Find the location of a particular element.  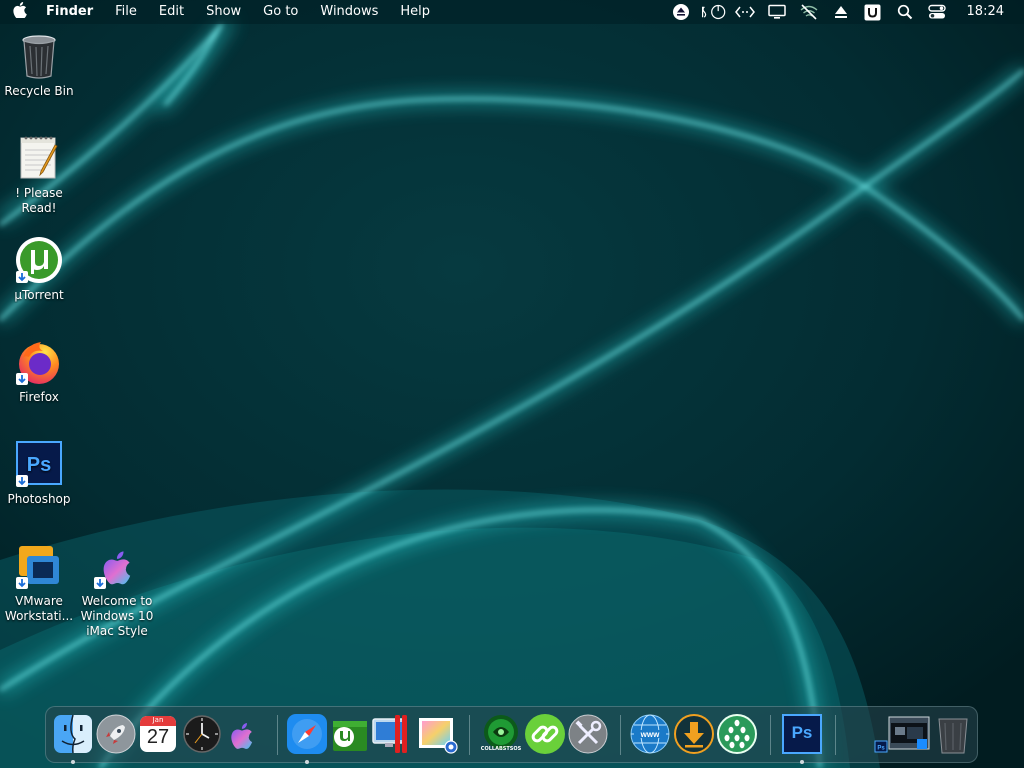

menu-windows: Windows is located at coordinates (349, 12).